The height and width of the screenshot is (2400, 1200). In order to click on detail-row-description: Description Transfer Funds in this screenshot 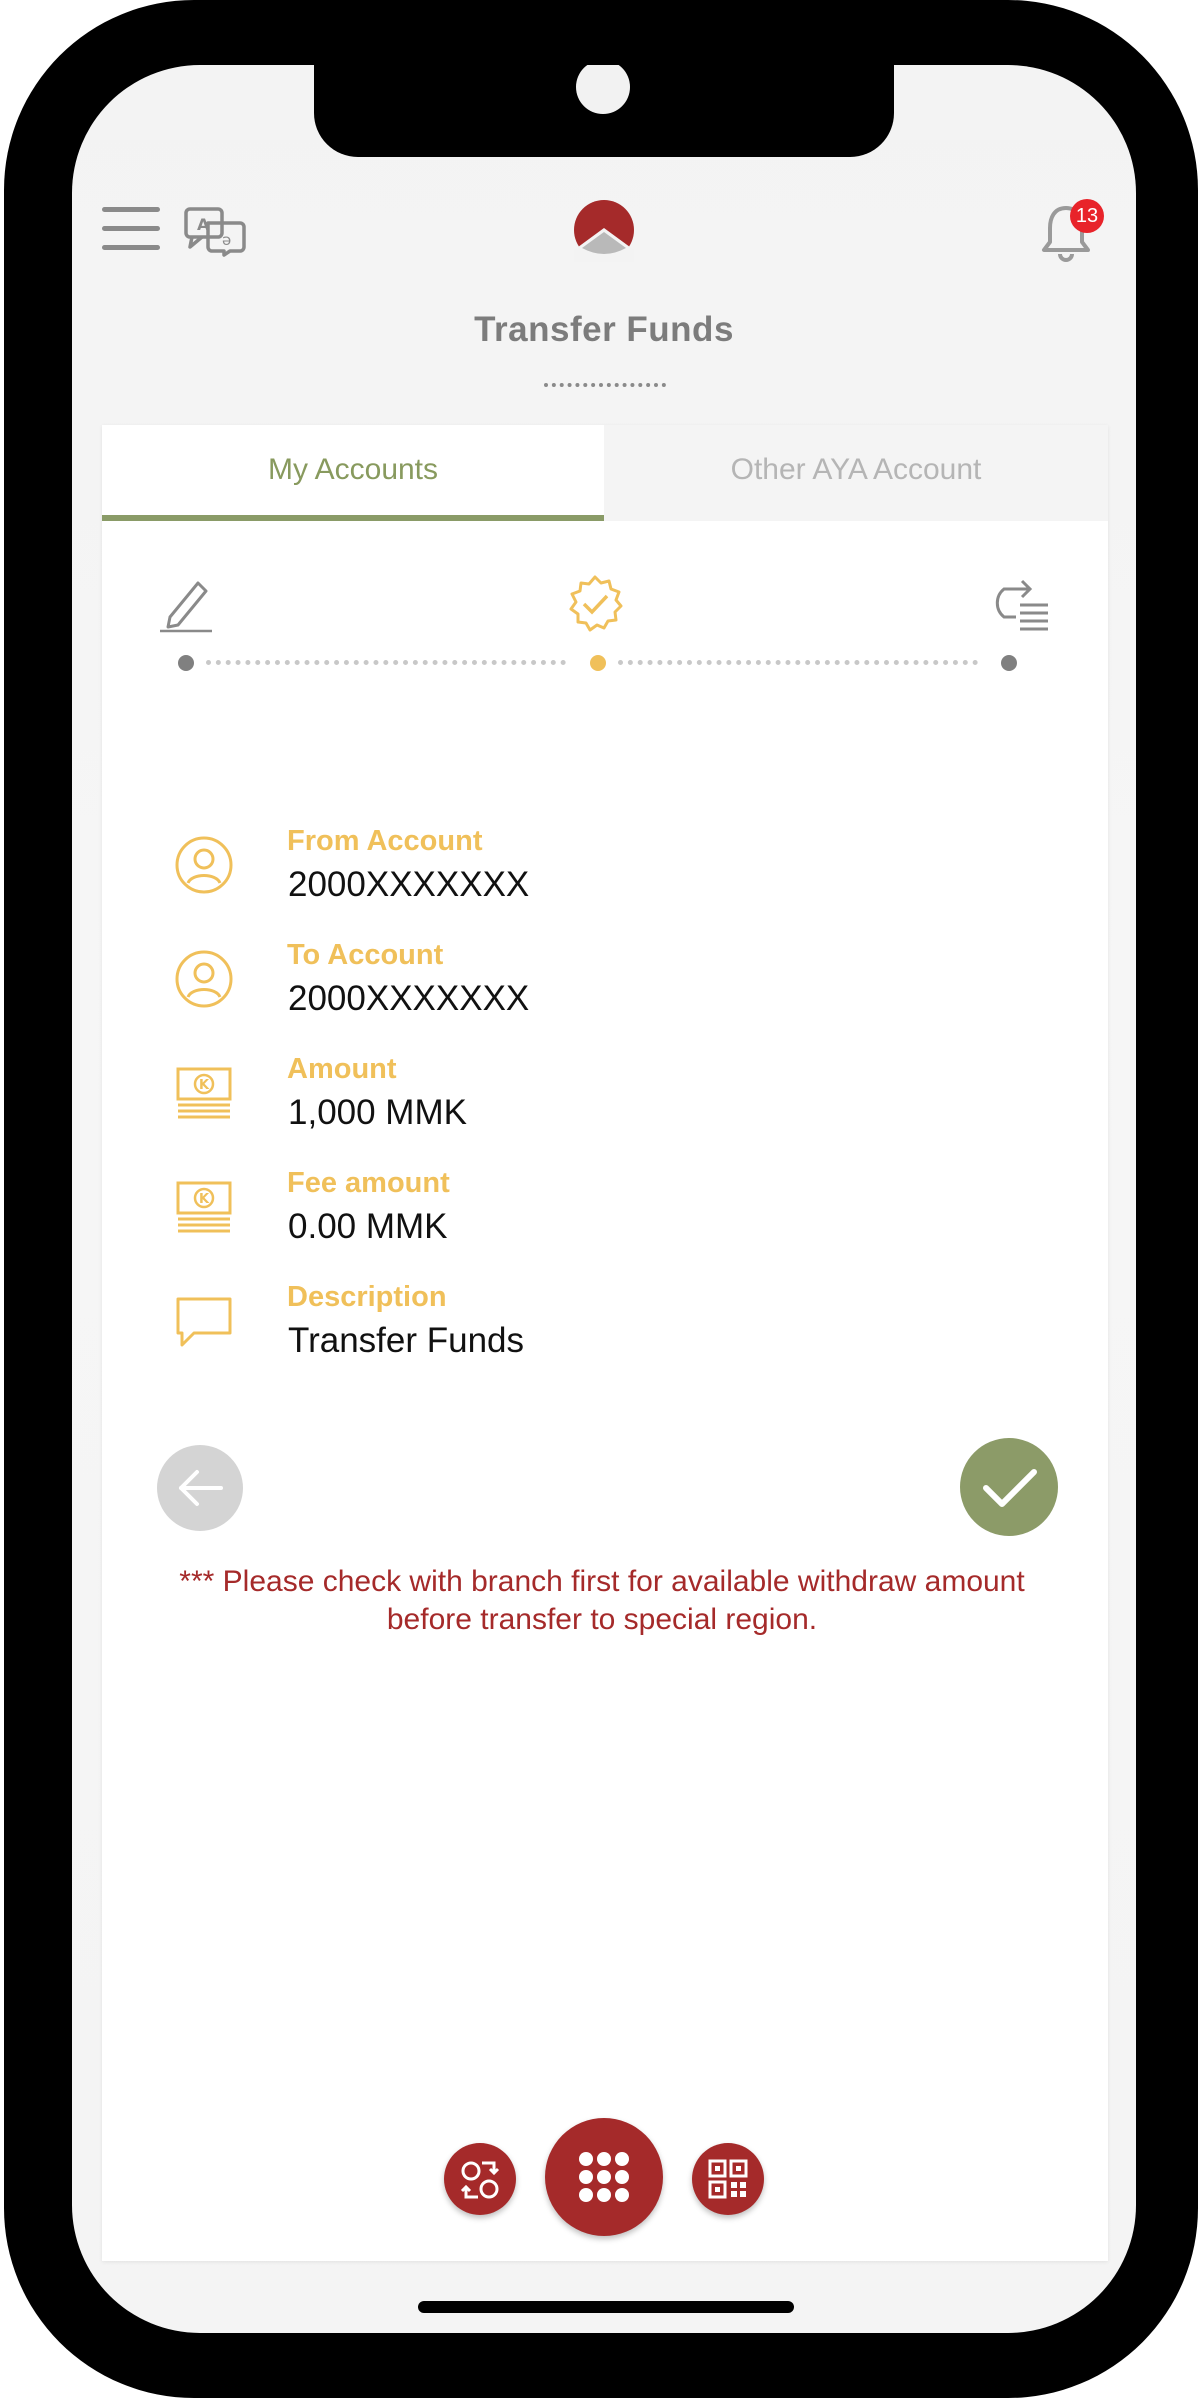, I will do `click(605, 1331)`.